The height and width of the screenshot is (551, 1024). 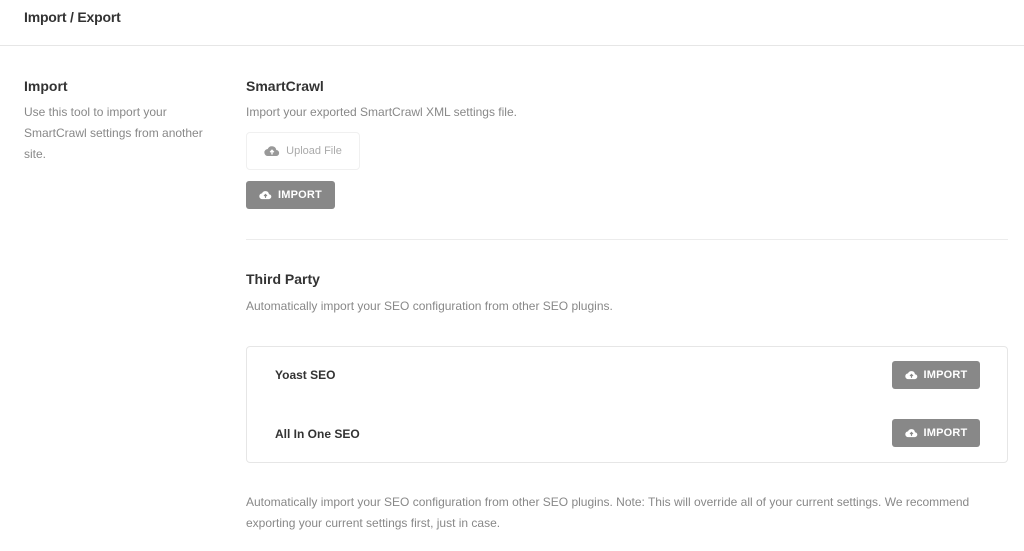 I want to click on aioseo-import-button: IMPORT, so click(x=936, y=433).